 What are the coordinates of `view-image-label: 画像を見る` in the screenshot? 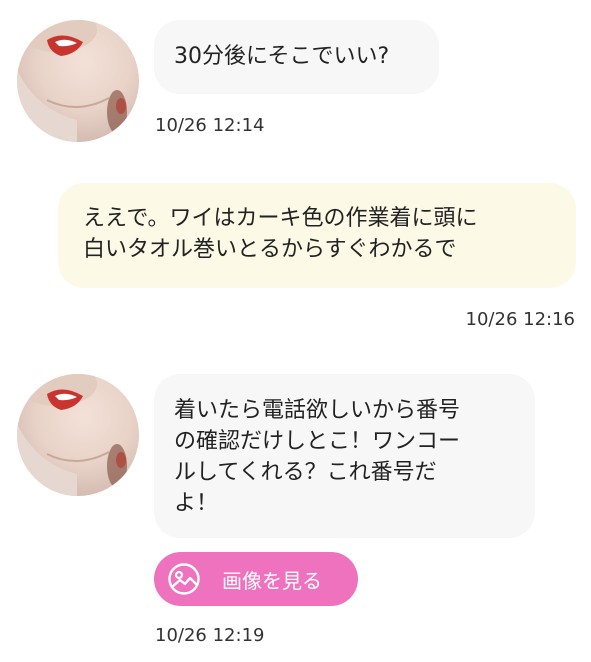 It's located at (272, 580).